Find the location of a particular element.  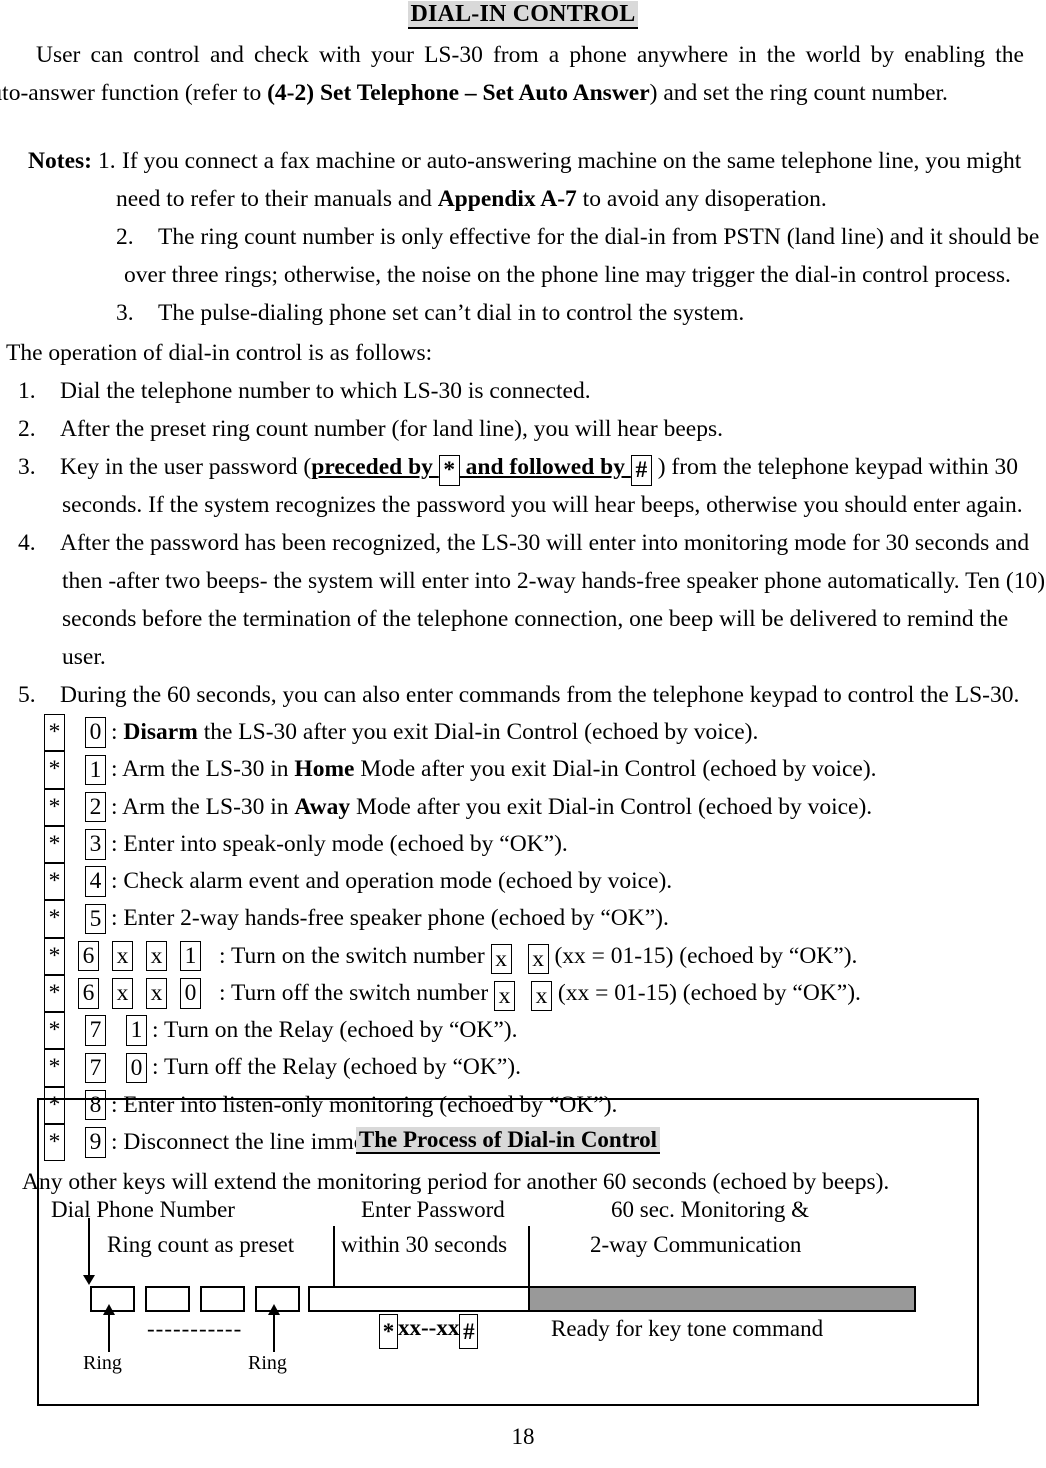

page-title: DIAL-IN CONTROL is located at coordinates (523, 14).